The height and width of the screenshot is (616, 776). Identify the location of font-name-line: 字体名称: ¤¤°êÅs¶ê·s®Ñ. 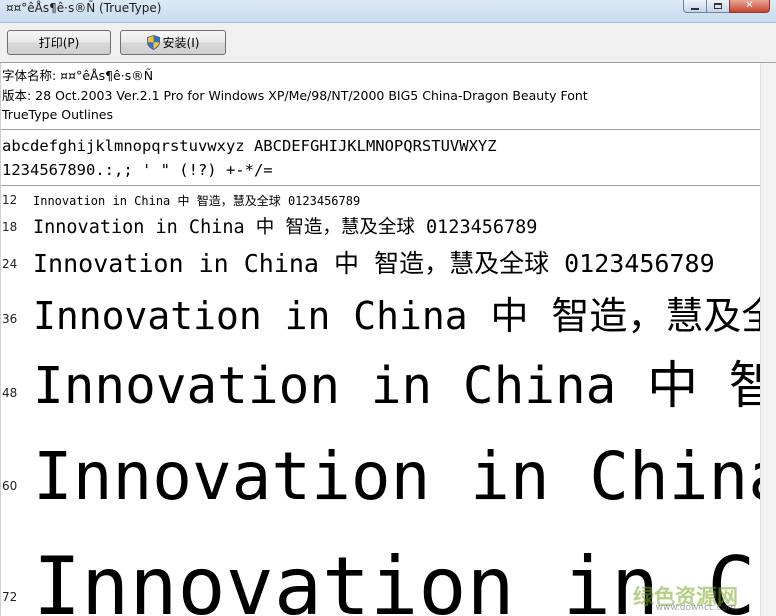
(78, 75).